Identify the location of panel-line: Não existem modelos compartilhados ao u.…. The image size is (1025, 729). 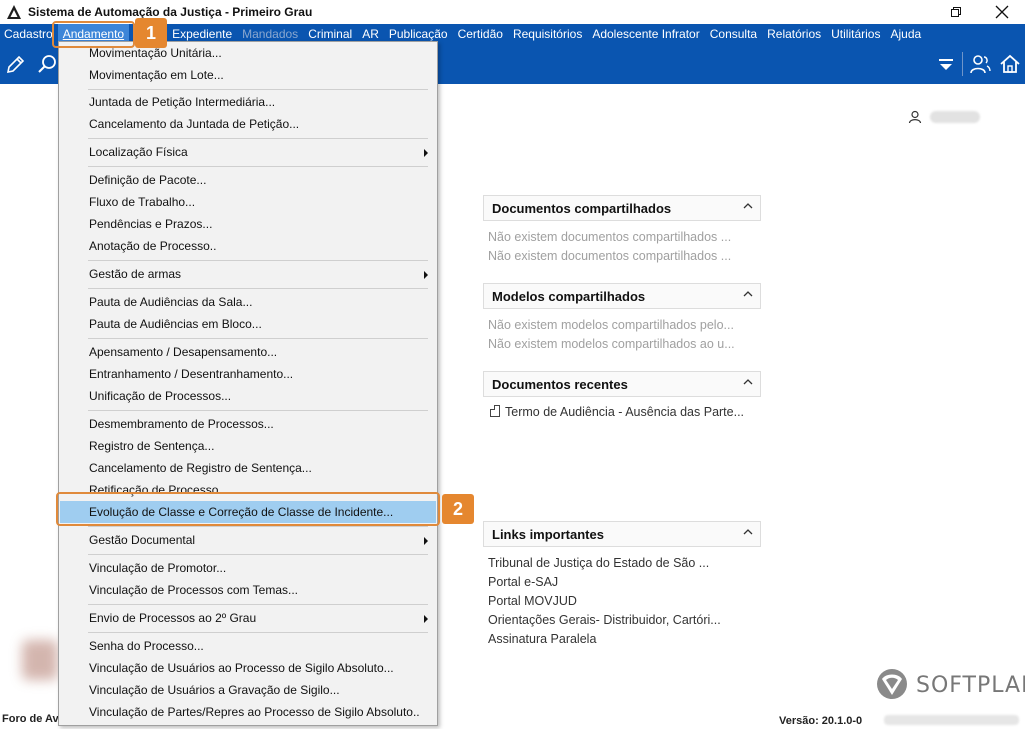
(611, 344).